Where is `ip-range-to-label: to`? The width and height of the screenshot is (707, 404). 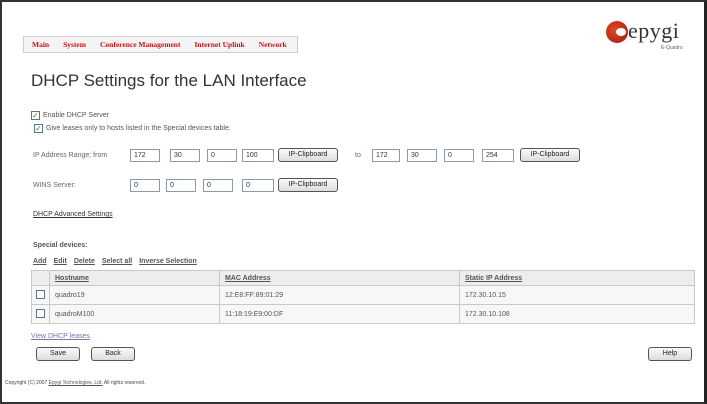 ip-range-to-label: to is located at coordinates (358, 155).